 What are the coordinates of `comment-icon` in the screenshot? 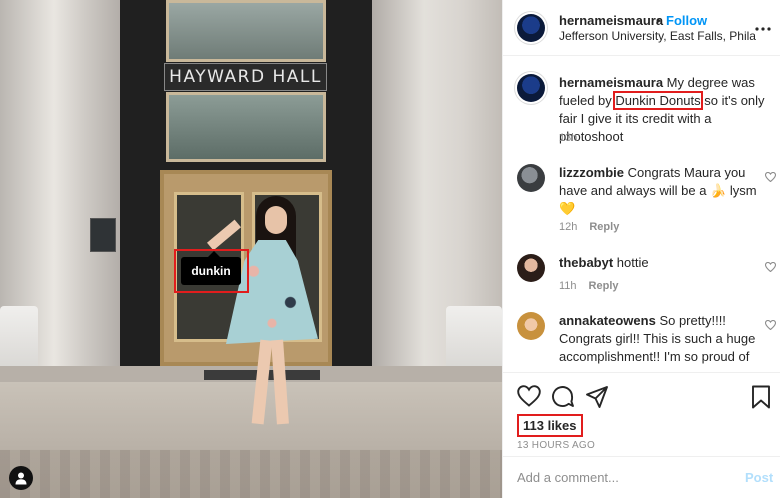 It's located at (563, 396).